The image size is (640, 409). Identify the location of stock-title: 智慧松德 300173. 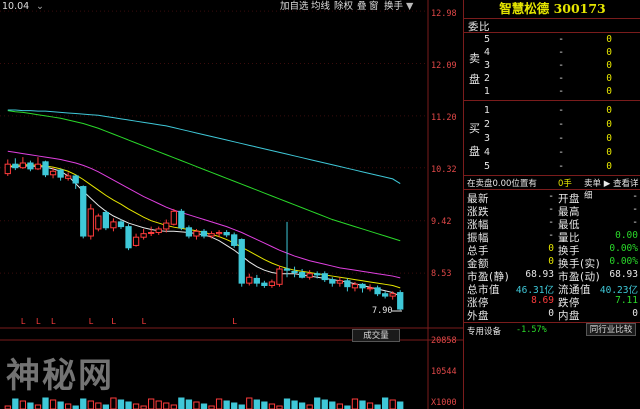
(552, 8).